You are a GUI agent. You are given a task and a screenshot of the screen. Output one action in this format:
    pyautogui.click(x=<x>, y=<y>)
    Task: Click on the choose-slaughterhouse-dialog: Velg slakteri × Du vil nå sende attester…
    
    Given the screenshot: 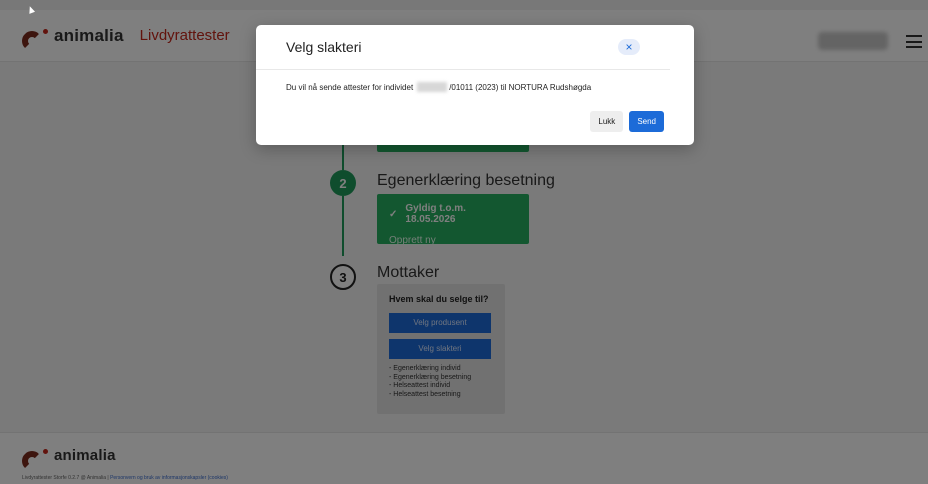 What is the action you would take?
    pyautogui.click(x=475, y=85)
    